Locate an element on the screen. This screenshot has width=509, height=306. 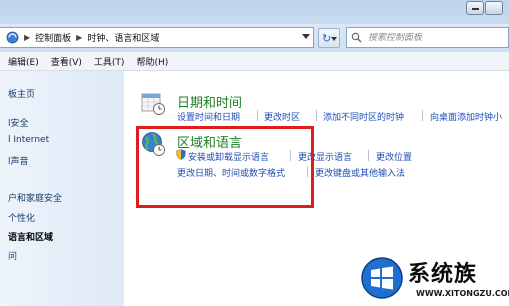
watermark: 系统族 WWW.XITONGZU.COM is located at coordinates (432, 277).